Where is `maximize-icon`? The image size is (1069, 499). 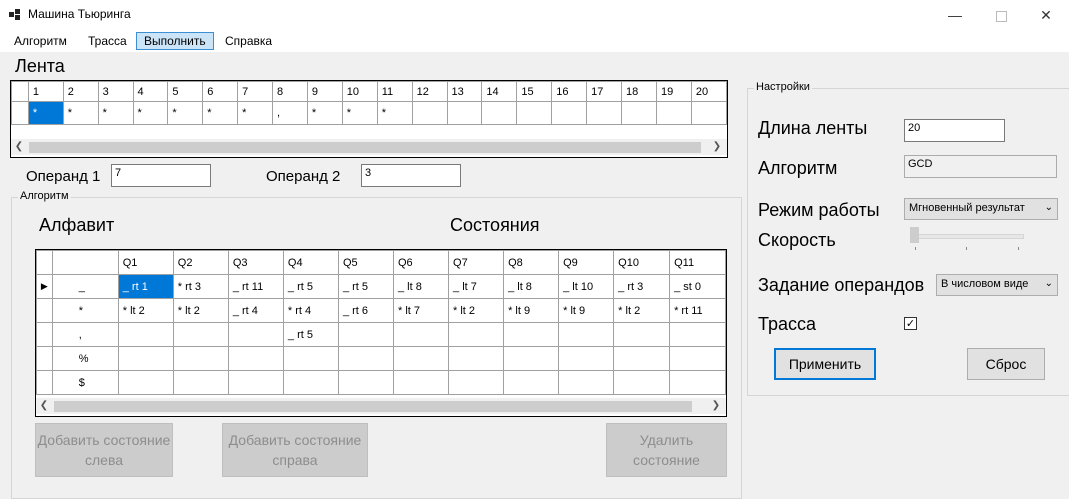
maximize-icon is located at coordinates (1001, 15).